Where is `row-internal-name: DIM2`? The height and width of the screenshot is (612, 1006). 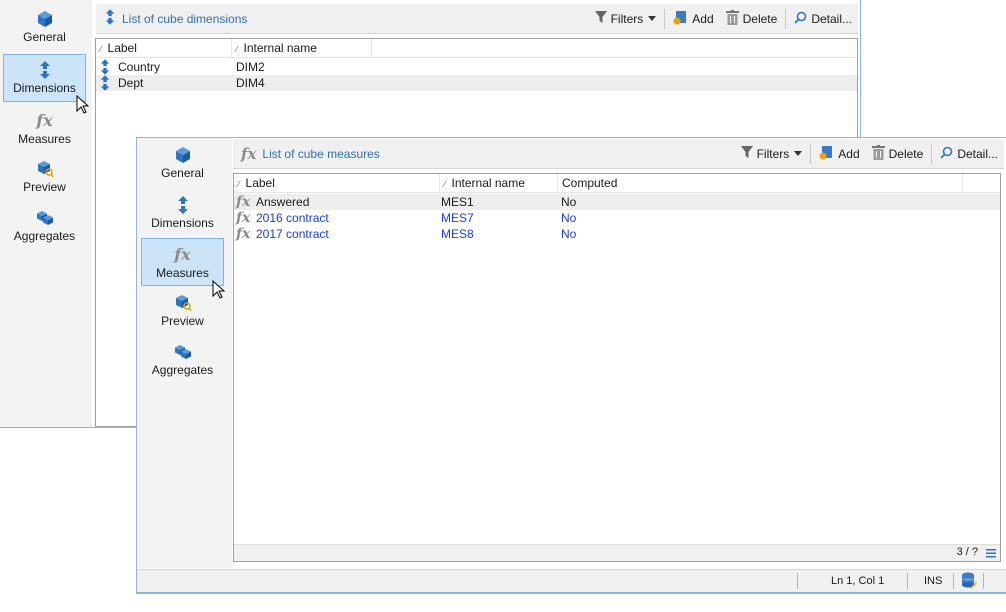
row-internal-name: DIM2 is located at coordinates (250, 67).